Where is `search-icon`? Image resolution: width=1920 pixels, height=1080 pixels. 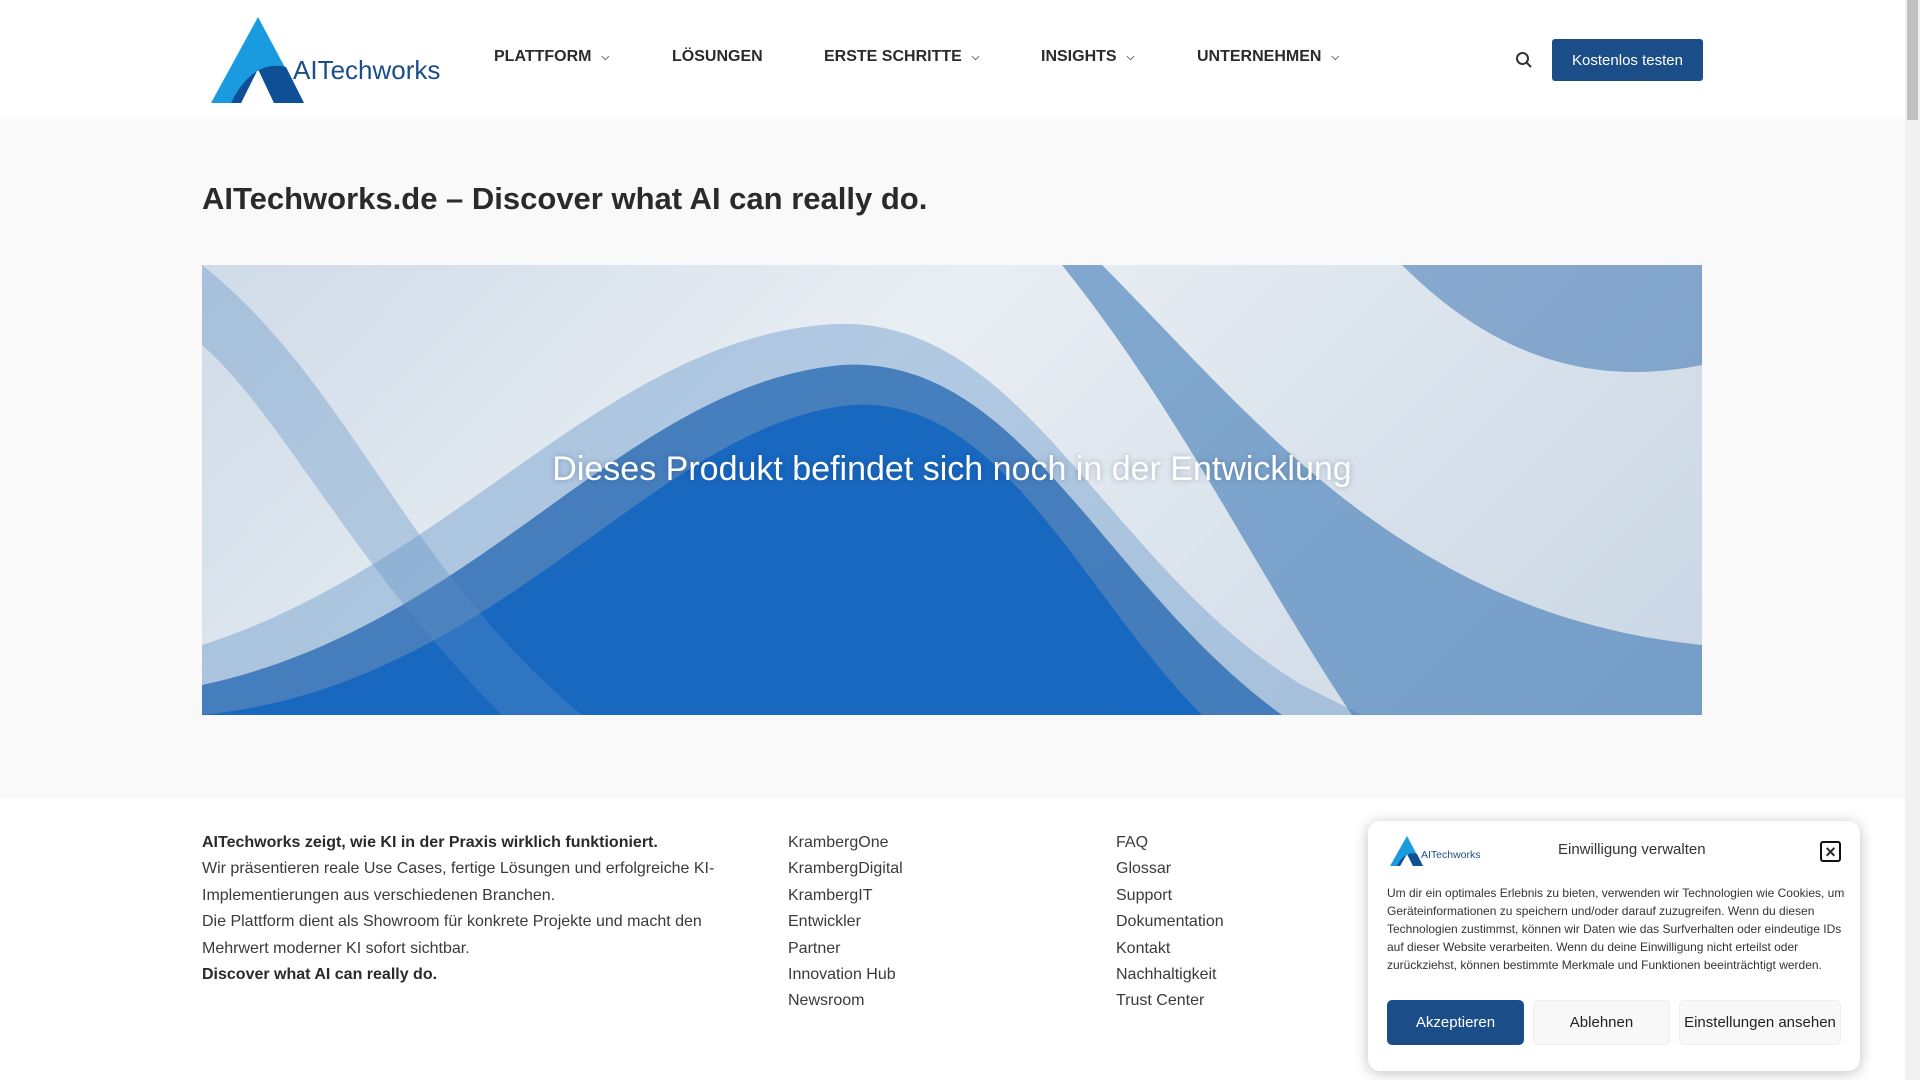 search-icon is located at coordinates (1524, 60).